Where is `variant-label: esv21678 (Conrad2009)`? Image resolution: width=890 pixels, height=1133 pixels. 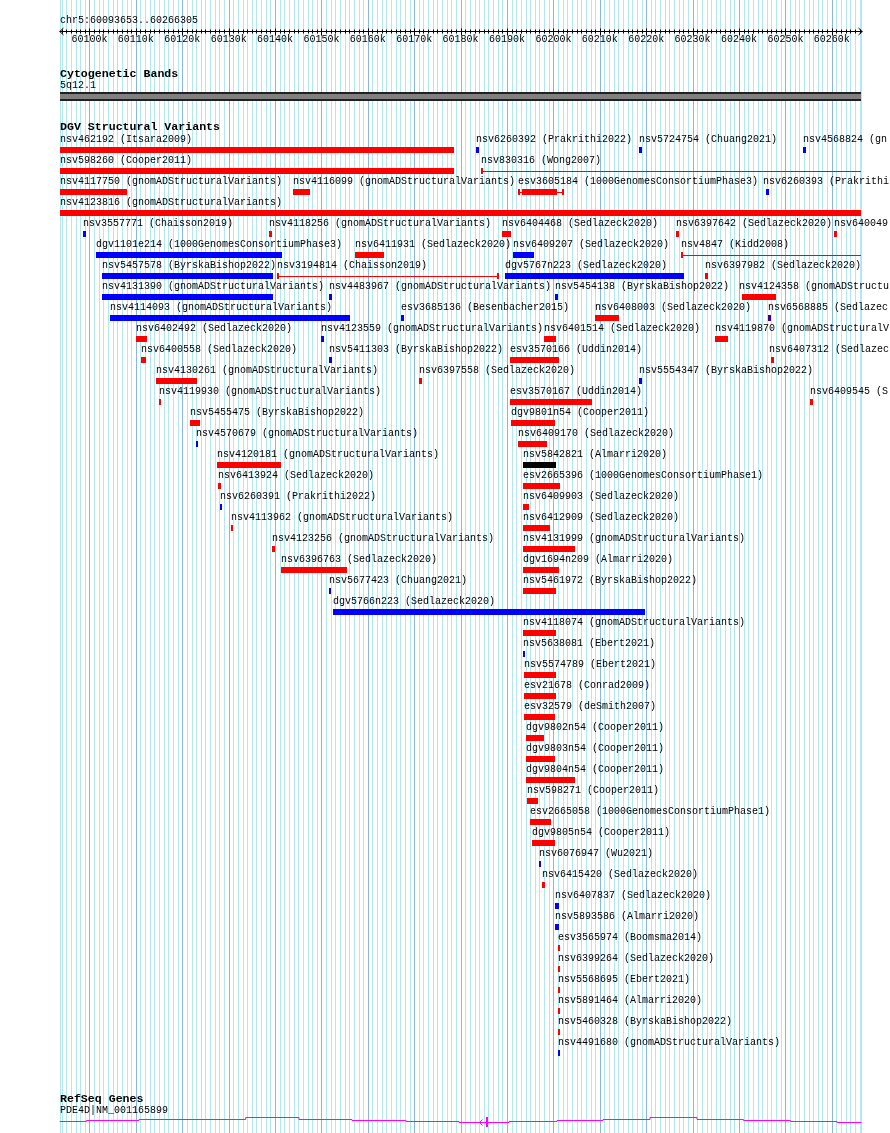
variant-label: esv21678 (Conrad2009) is located at coordinates (587, 686).